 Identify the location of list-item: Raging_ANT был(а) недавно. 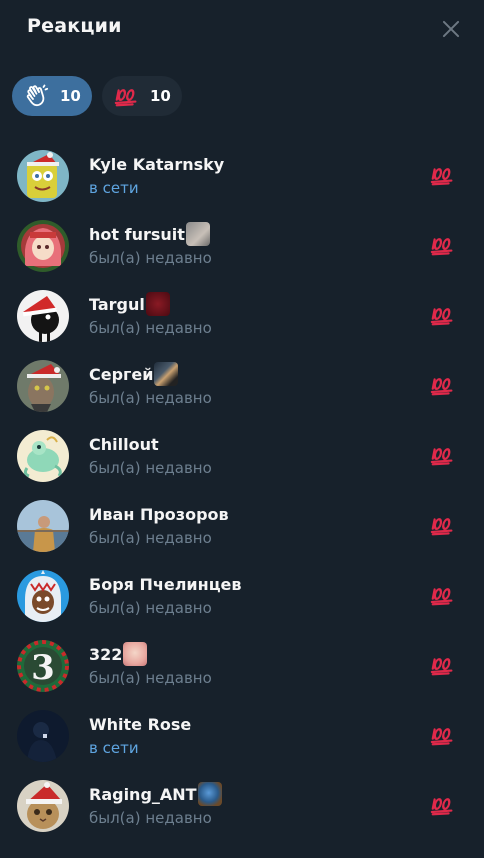
(242, 805).